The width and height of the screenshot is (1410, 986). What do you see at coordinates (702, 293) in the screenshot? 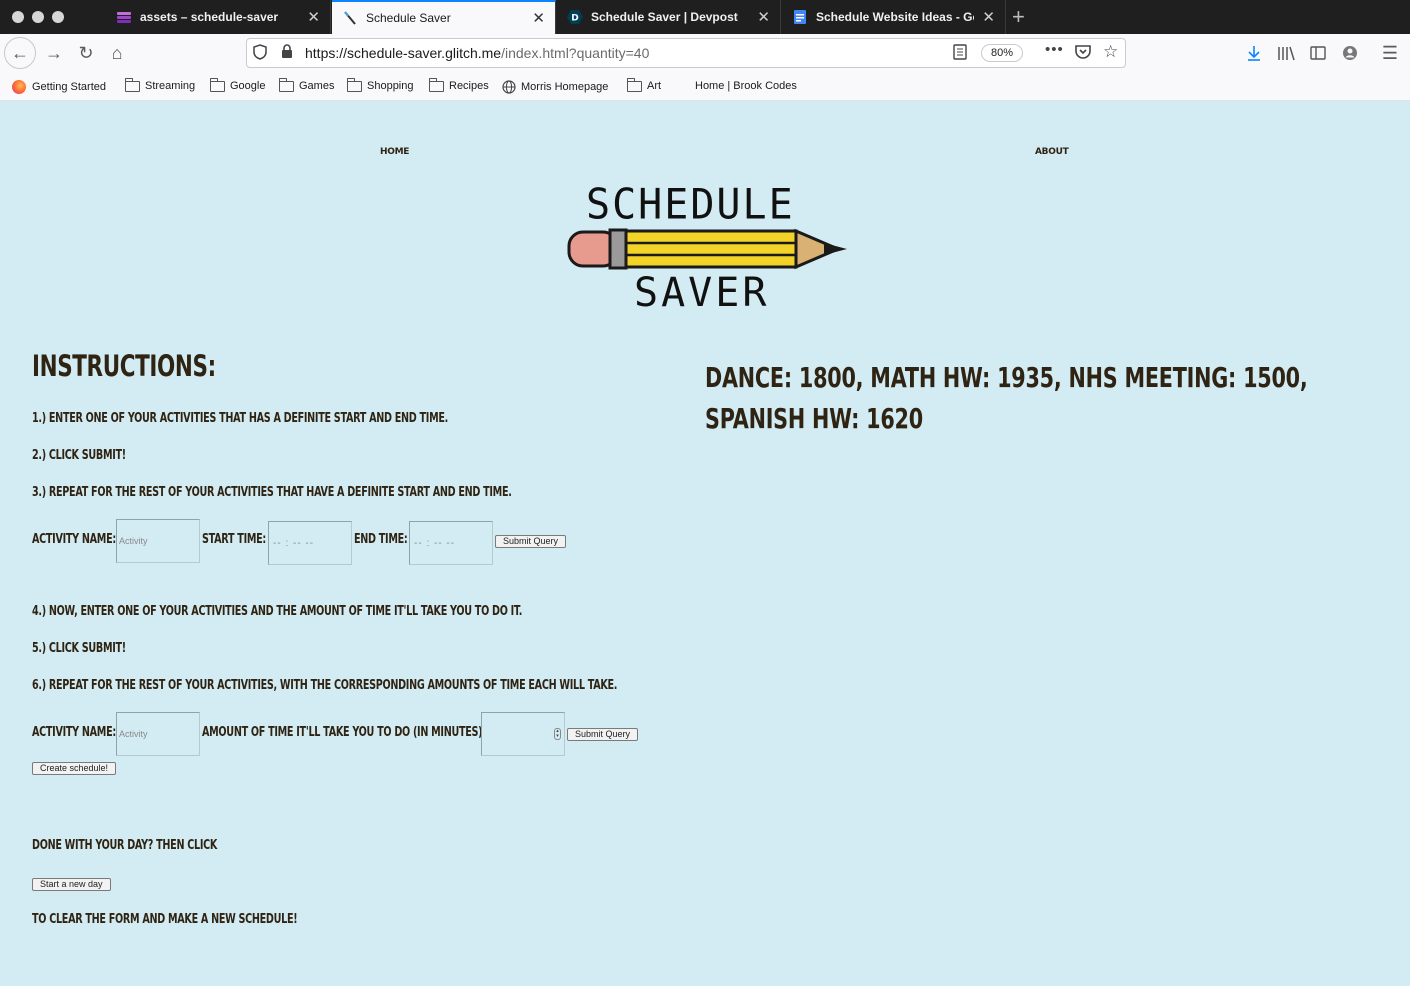
I see `logo-text-bottom: SAVER` at bounding box center [702, 293].